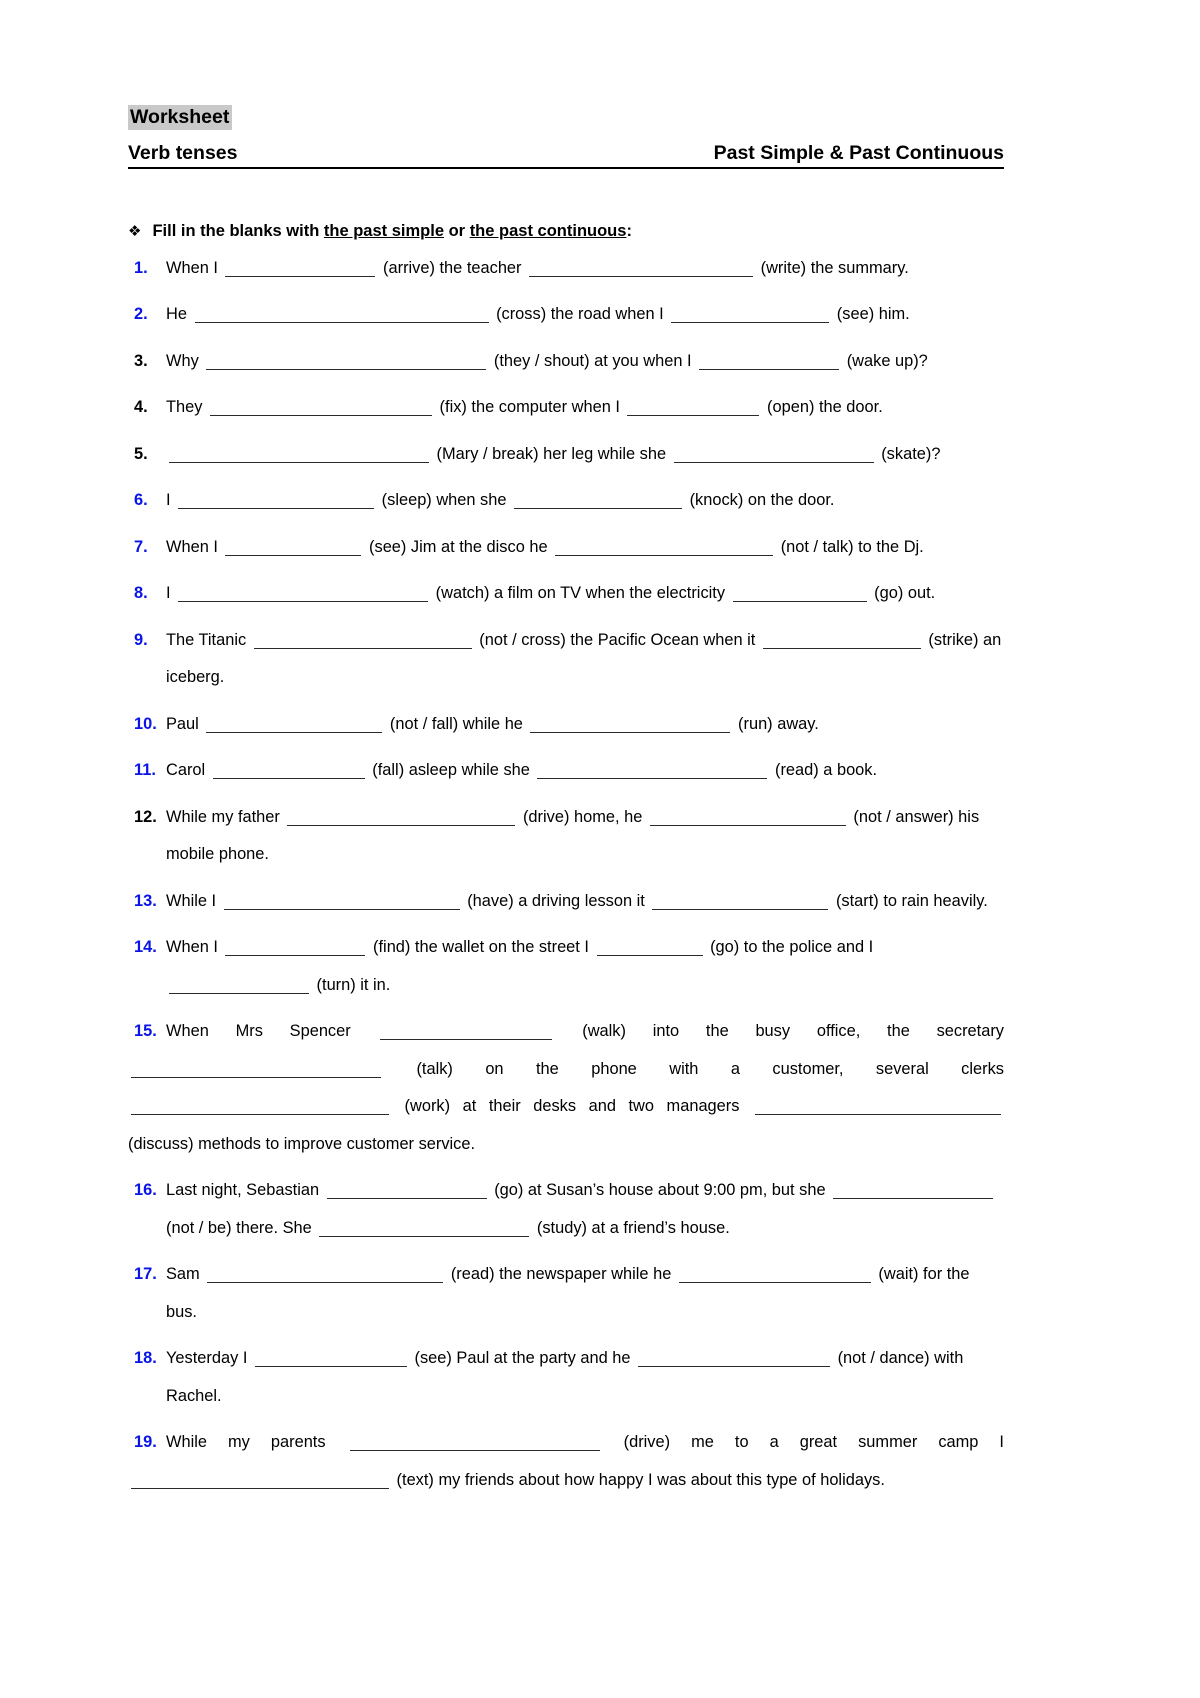 The width and height of the screenshot is (1200, 1698). I want to click on exercise-text-segment: Yesterday I, so click(209, 1358).